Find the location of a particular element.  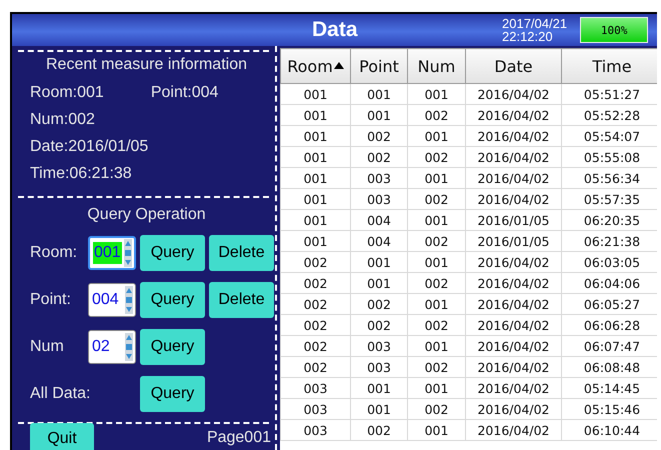

spin-field: 001 is located at coordinates (112, 253).